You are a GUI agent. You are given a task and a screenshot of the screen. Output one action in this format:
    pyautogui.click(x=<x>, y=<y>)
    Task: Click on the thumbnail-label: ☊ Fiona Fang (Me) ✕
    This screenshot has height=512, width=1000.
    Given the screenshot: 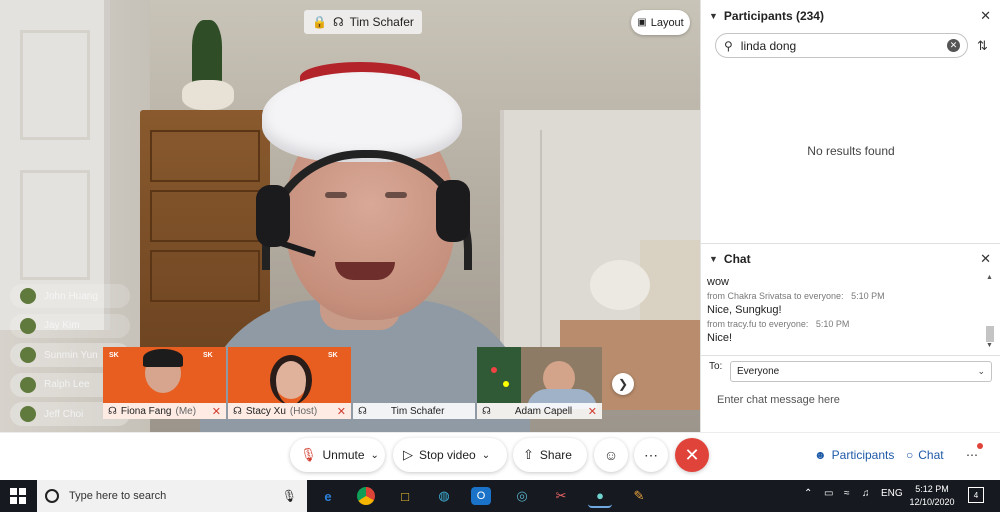 What is the action you would take?
    pyautogui.click(x=164, y=411)
    